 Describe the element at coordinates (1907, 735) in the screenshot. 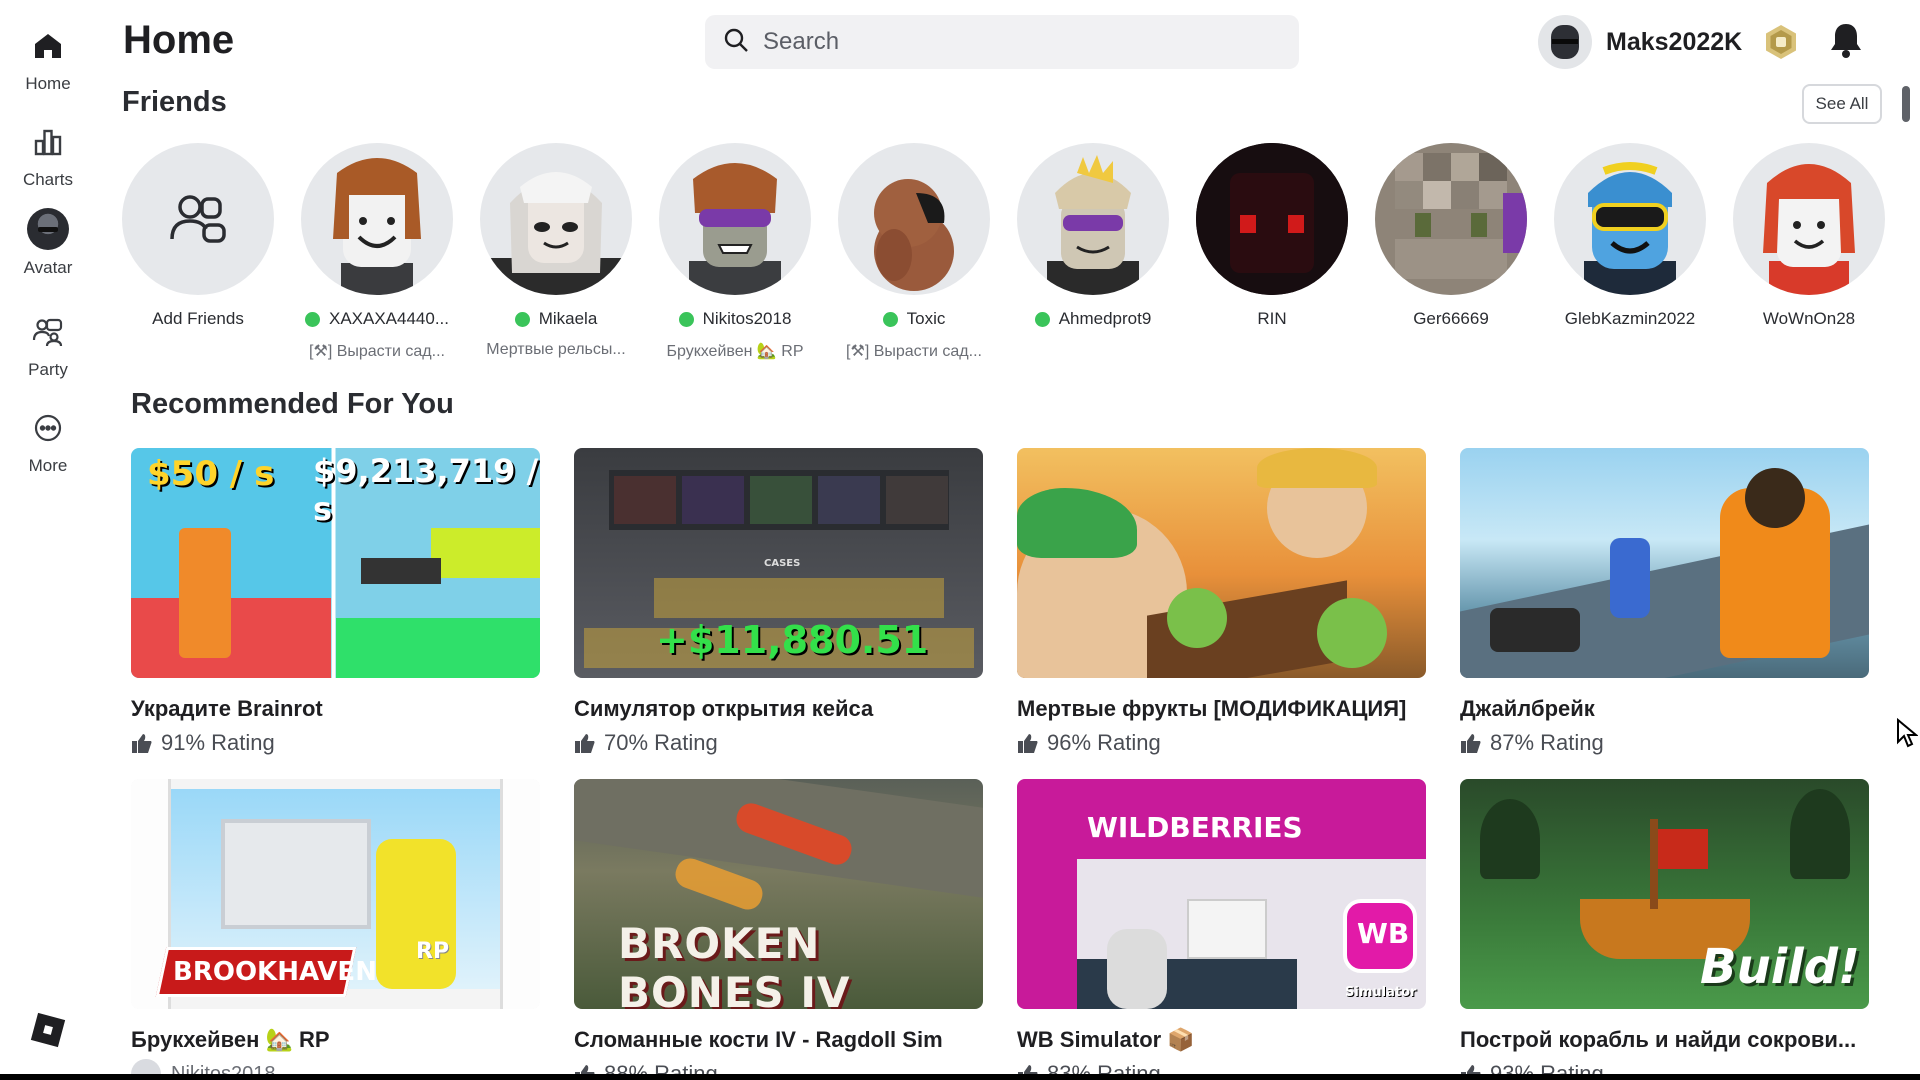

I see `mouse-cursor-icon` at that location.